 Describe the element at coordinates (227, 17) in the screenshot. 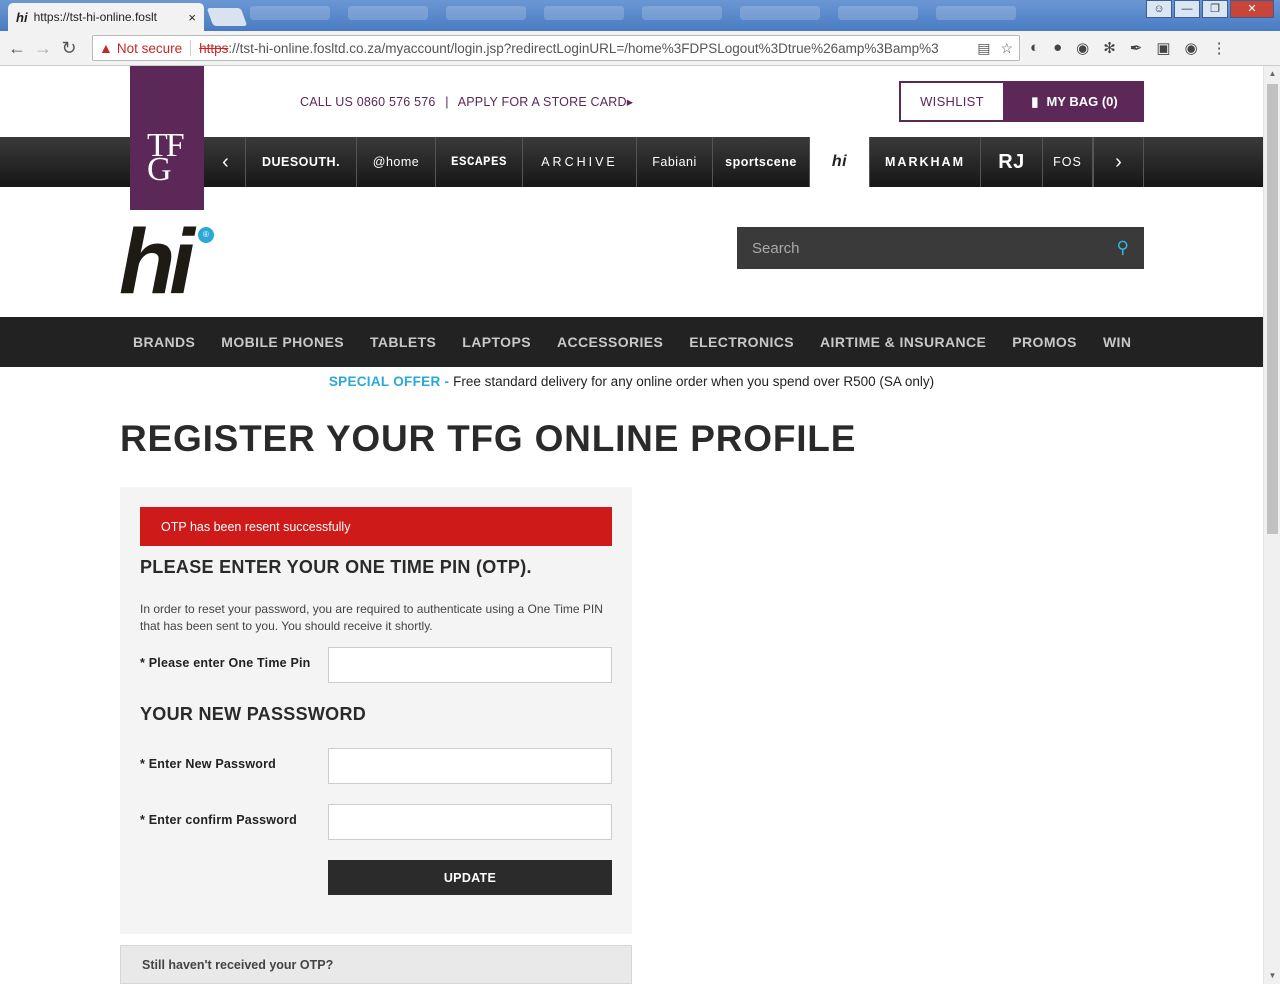

I see `new-tab-button` at that location.